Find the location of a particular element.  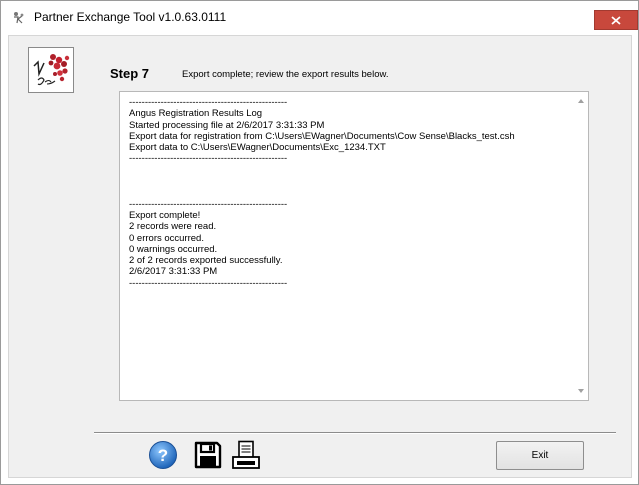

help-icon: ? is located at coordinates (163, 455).